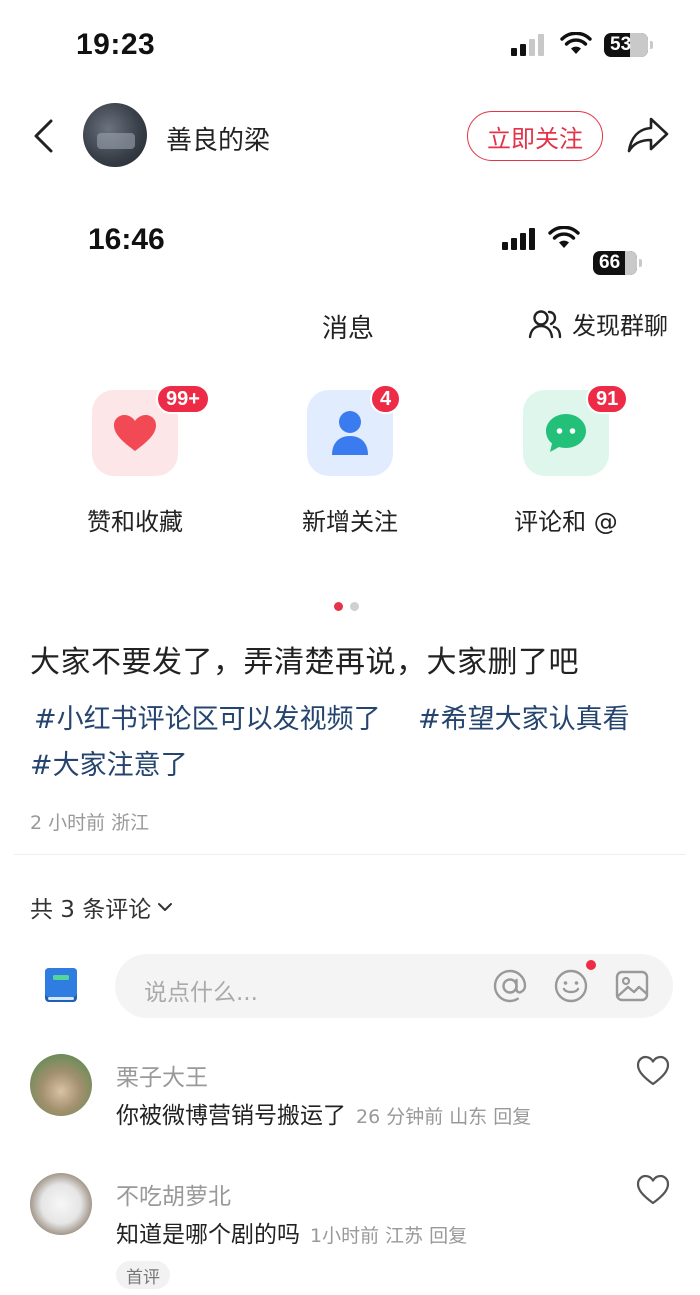 The width and height of the screenshot is (700, 1295). What do you see at coordinates (535, 136) in the screenshot?
I see `follow-button: 立即关注` at bounding box center [535, 136].